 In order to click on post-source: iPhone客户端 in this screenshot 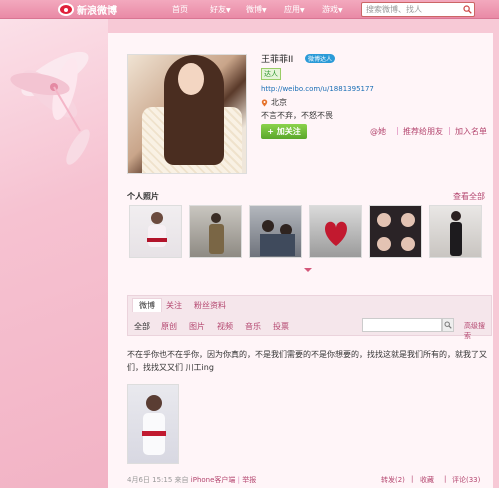, I will do `click(213, 480)`.